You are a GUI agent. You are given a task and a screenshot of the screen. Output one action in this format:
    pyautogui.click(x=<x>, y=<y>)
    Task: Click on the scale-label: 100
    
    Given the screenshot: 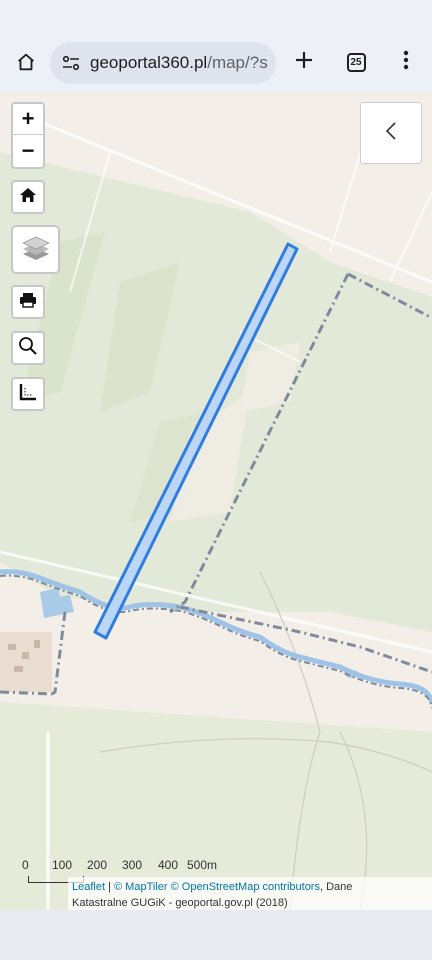 What is the action you would take?
    pyautogui.click(x=62, y=865)
    